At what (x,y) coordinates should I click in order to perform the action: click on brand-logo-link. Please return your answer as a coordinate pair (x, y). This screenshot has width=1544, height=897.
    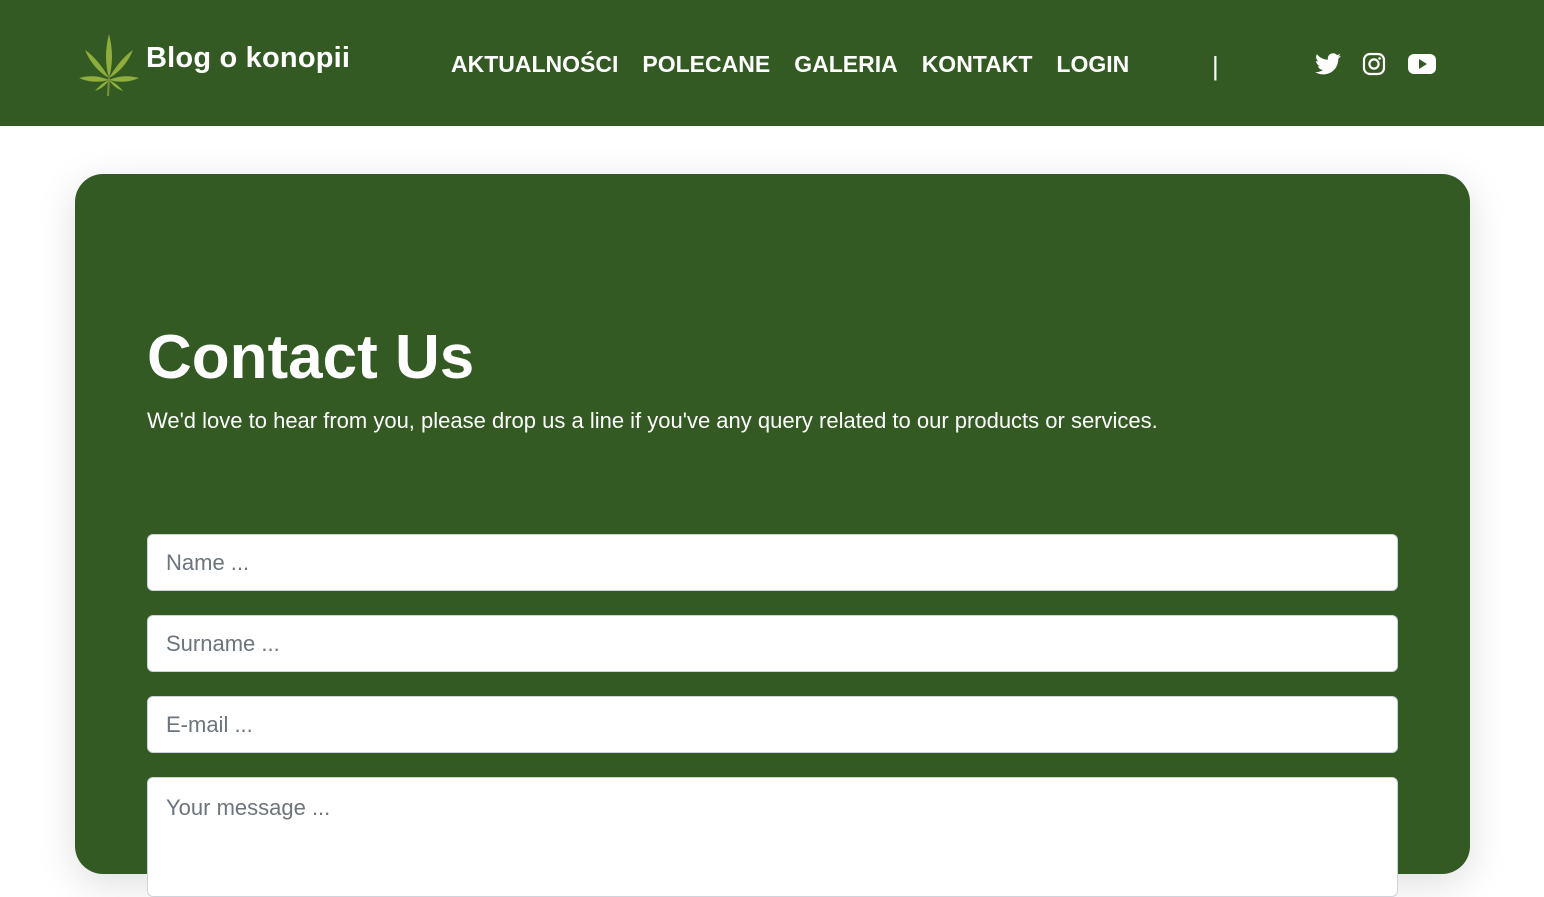
    Looking at the image, I should click on (109, 63).